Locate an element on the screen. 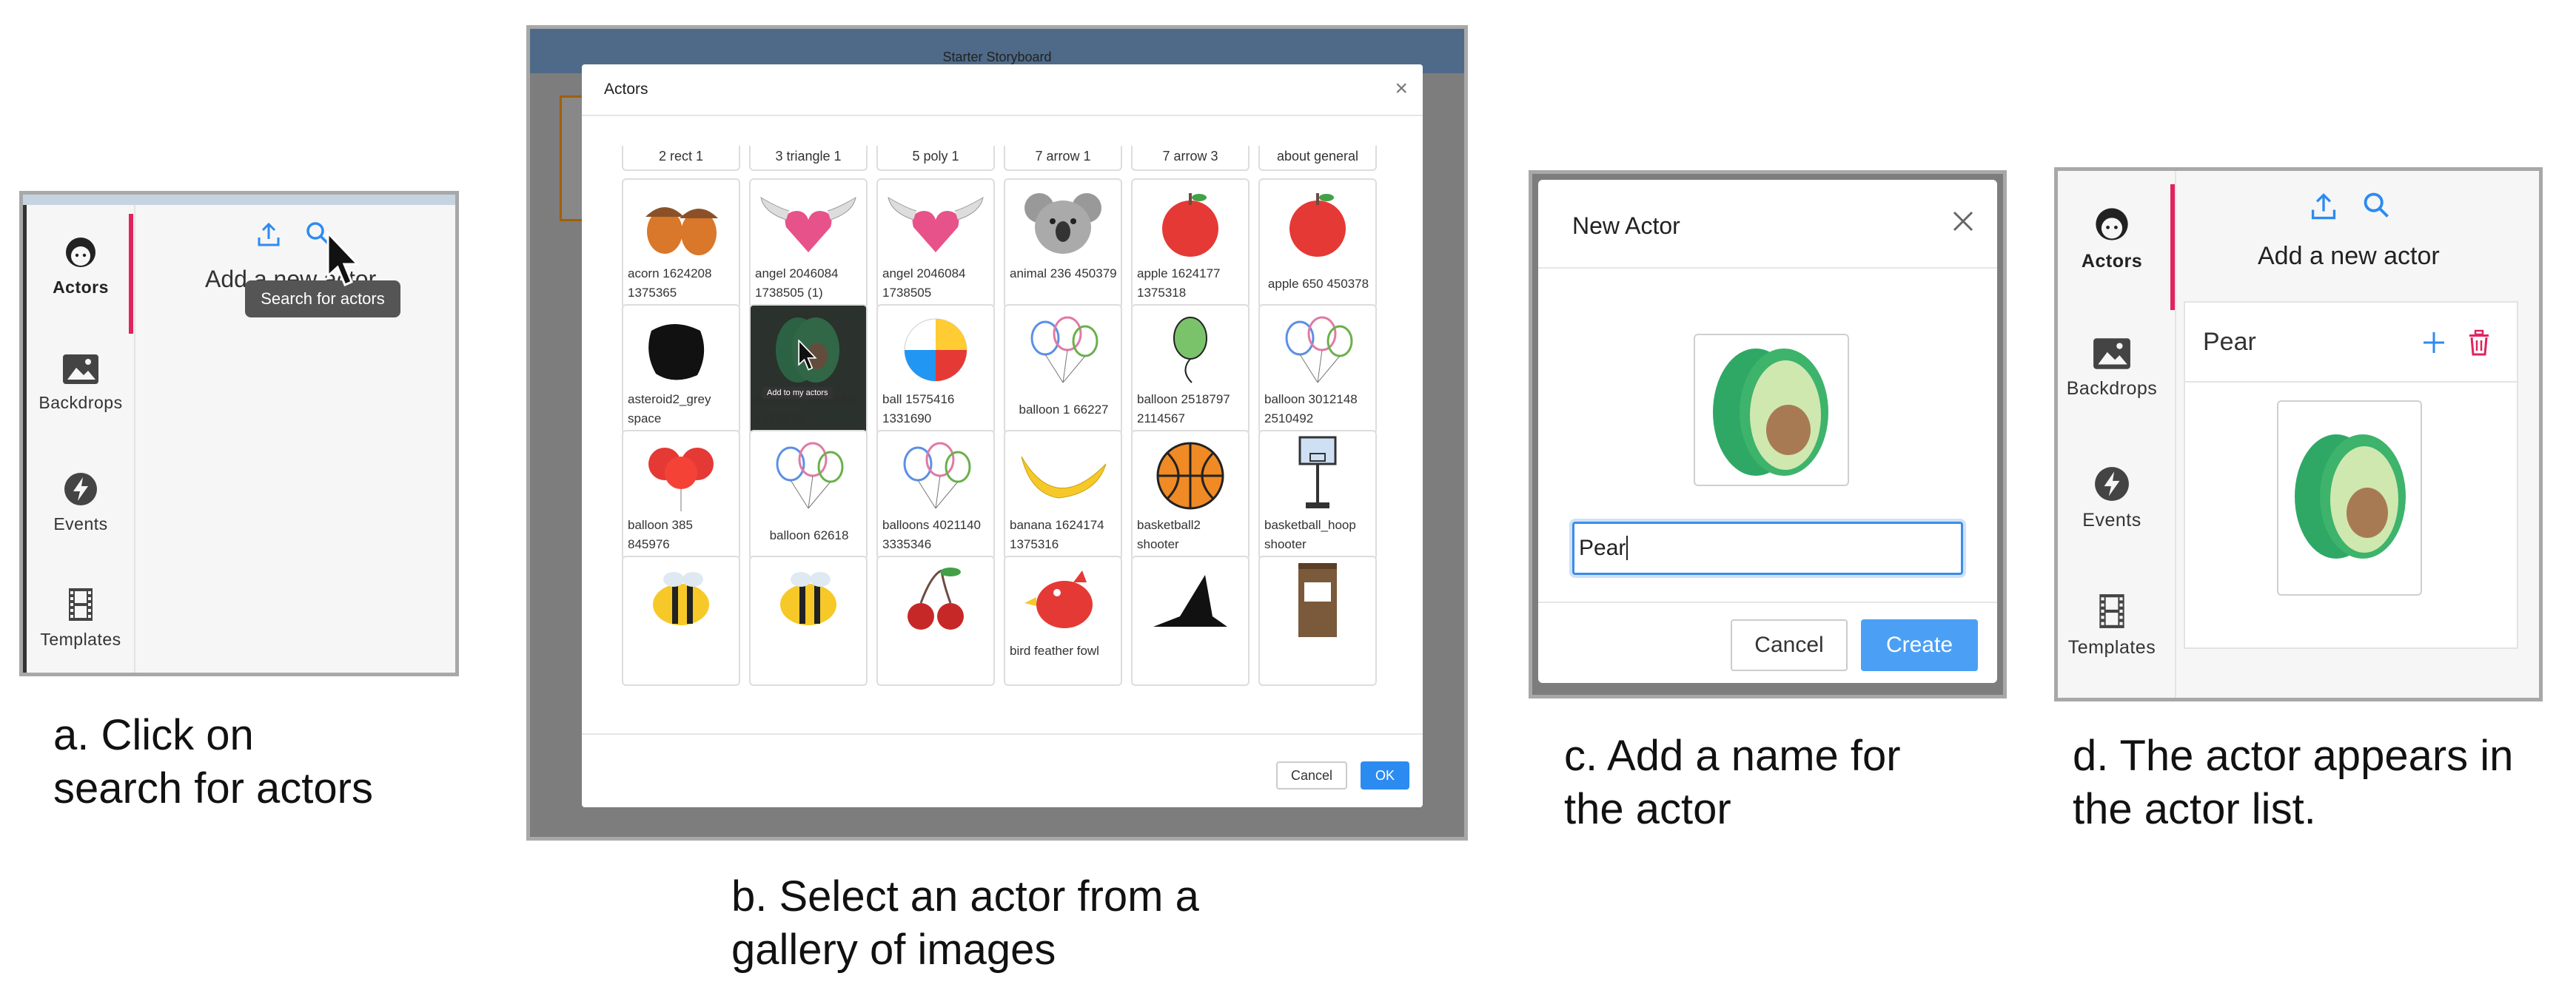 The width and height of the screenshot is (2576, 993). add-to-my-actors-label: Add to my actors is located at coordinates (797, 393).